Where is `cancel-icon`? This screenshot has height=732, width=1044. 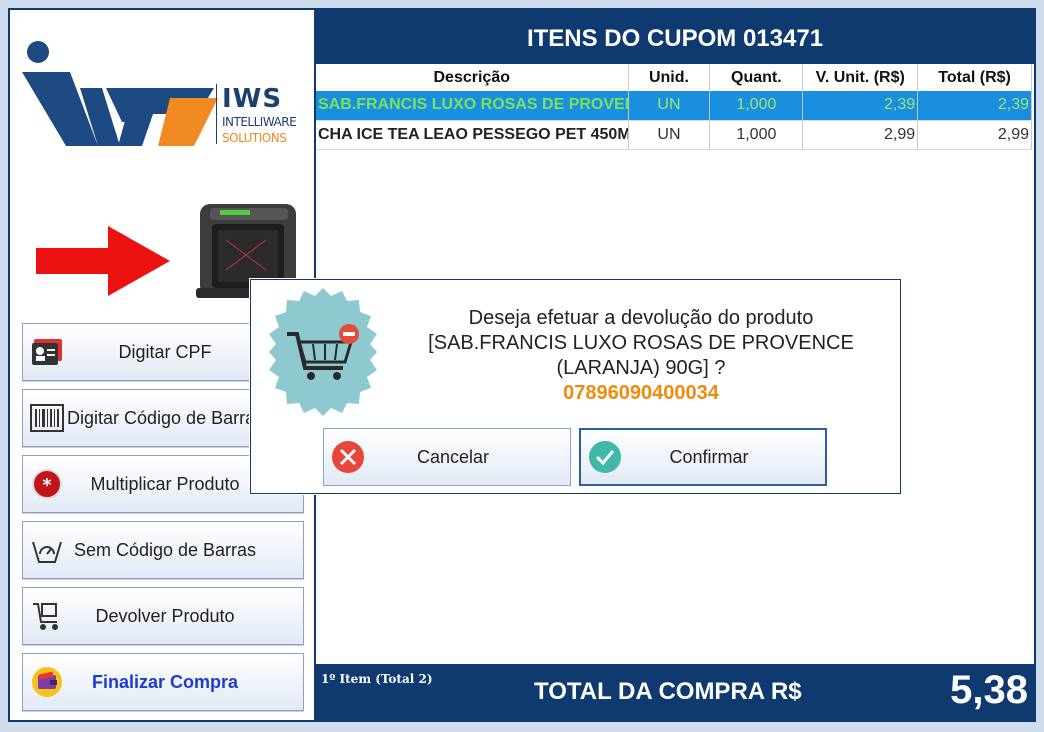
cancel-icon is located at coordinates (348, 457).